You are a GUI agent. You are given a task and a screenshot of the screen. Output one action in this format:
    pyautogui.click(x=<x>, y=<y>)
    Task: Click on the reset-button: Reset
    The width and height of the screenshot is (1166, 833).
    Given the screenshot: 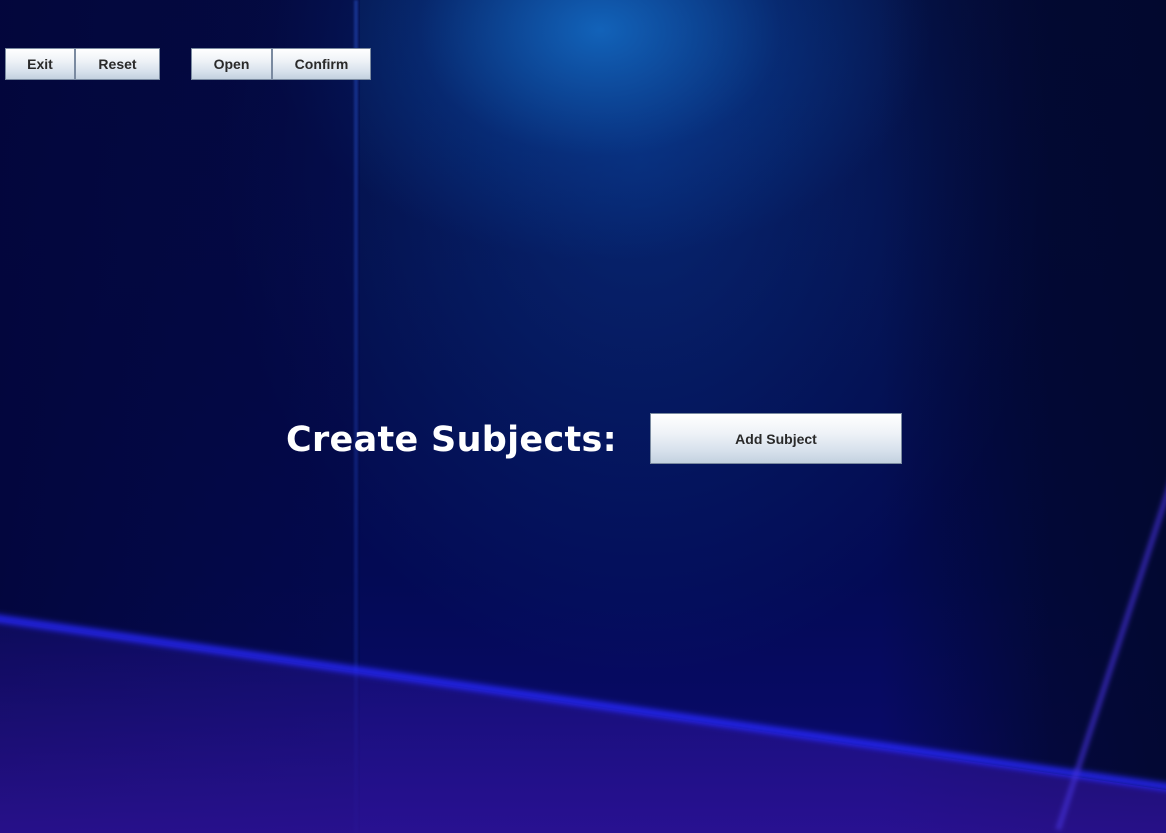 What is the action you would take?
    pyautogui.click(x=117, y=64)
    